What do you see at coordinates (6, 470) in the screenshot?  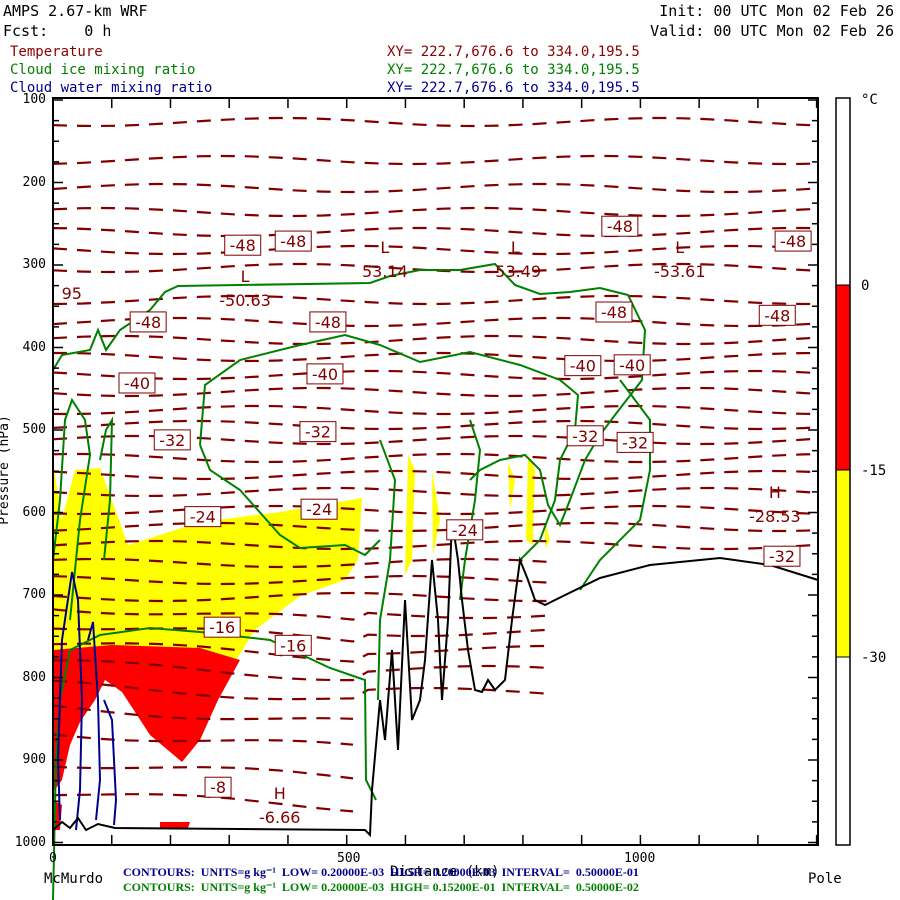 I see `y-axis-label: Pressure (hPa)` at bounding box center [6, 470].